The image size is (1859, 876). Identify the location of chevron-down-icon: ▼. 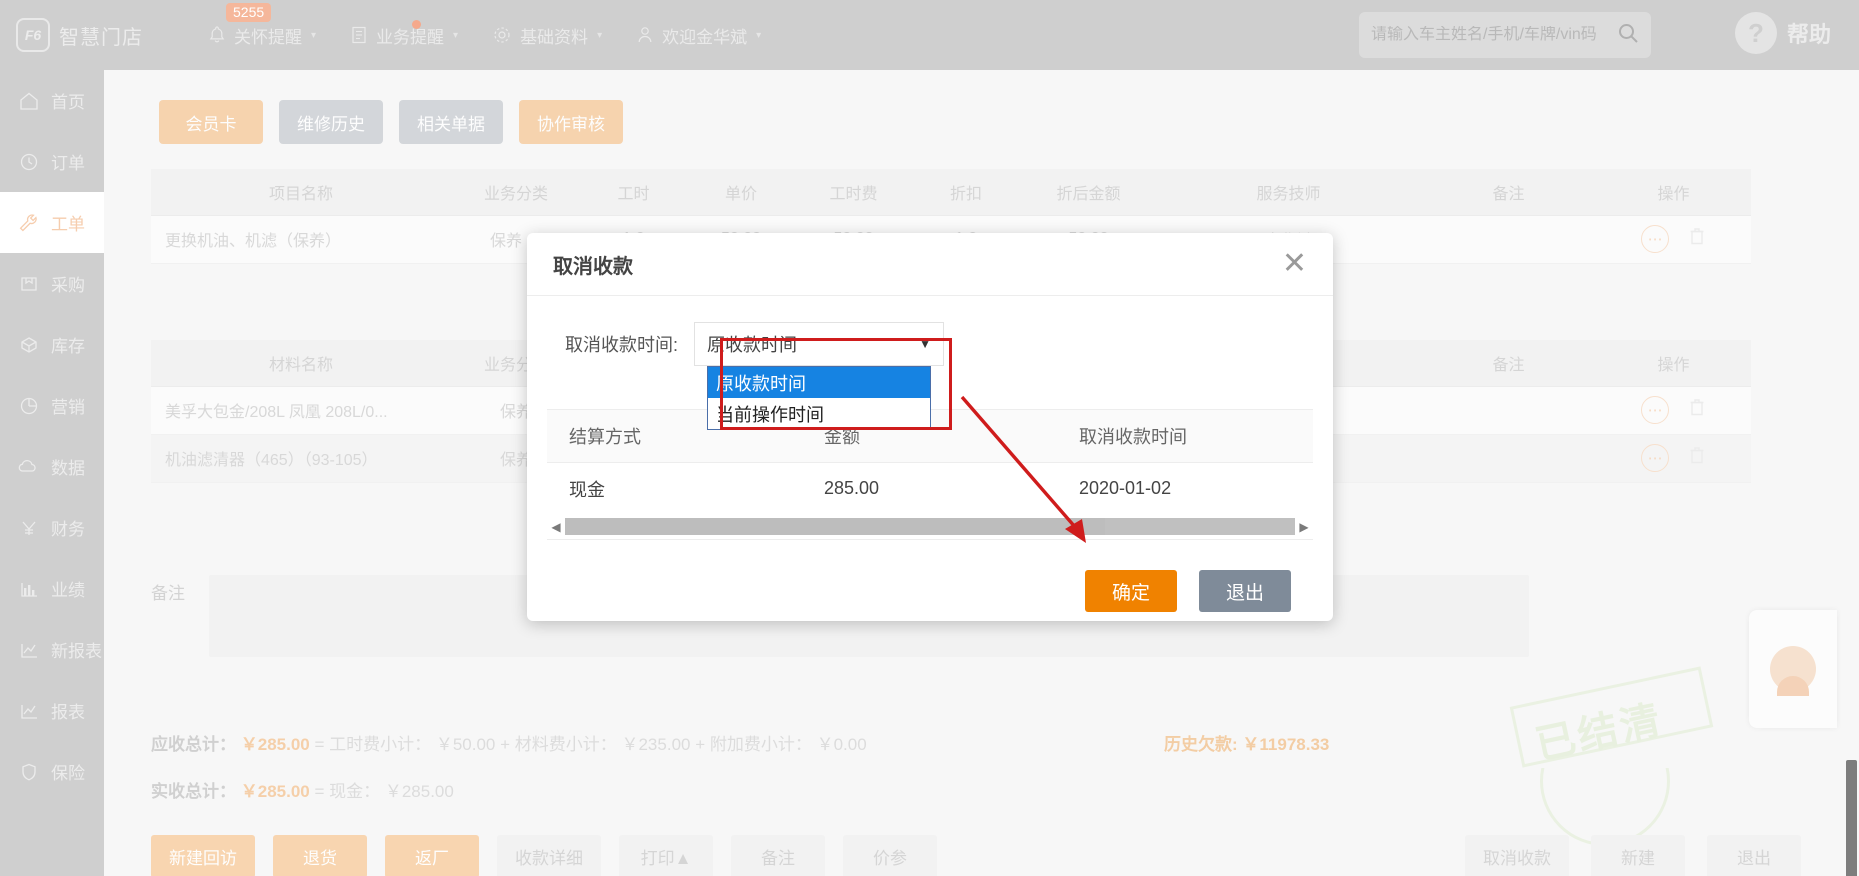
(925, 344).